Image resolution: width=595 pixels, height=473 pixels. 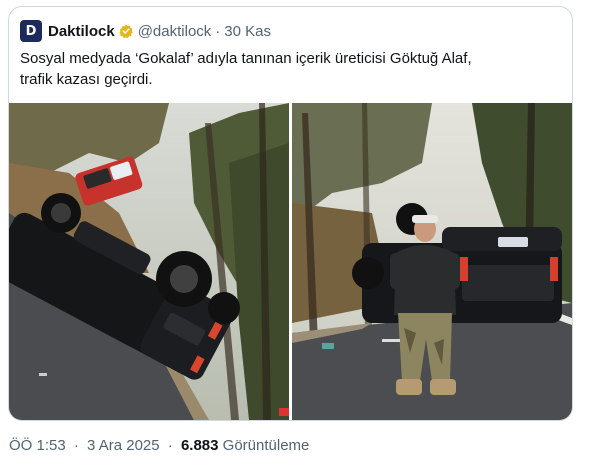 What do you see at coordinates (247, 31) in the screenshot?
I see `quoted-tweet-date: 30 Kas` at bounding box center [247, 31].